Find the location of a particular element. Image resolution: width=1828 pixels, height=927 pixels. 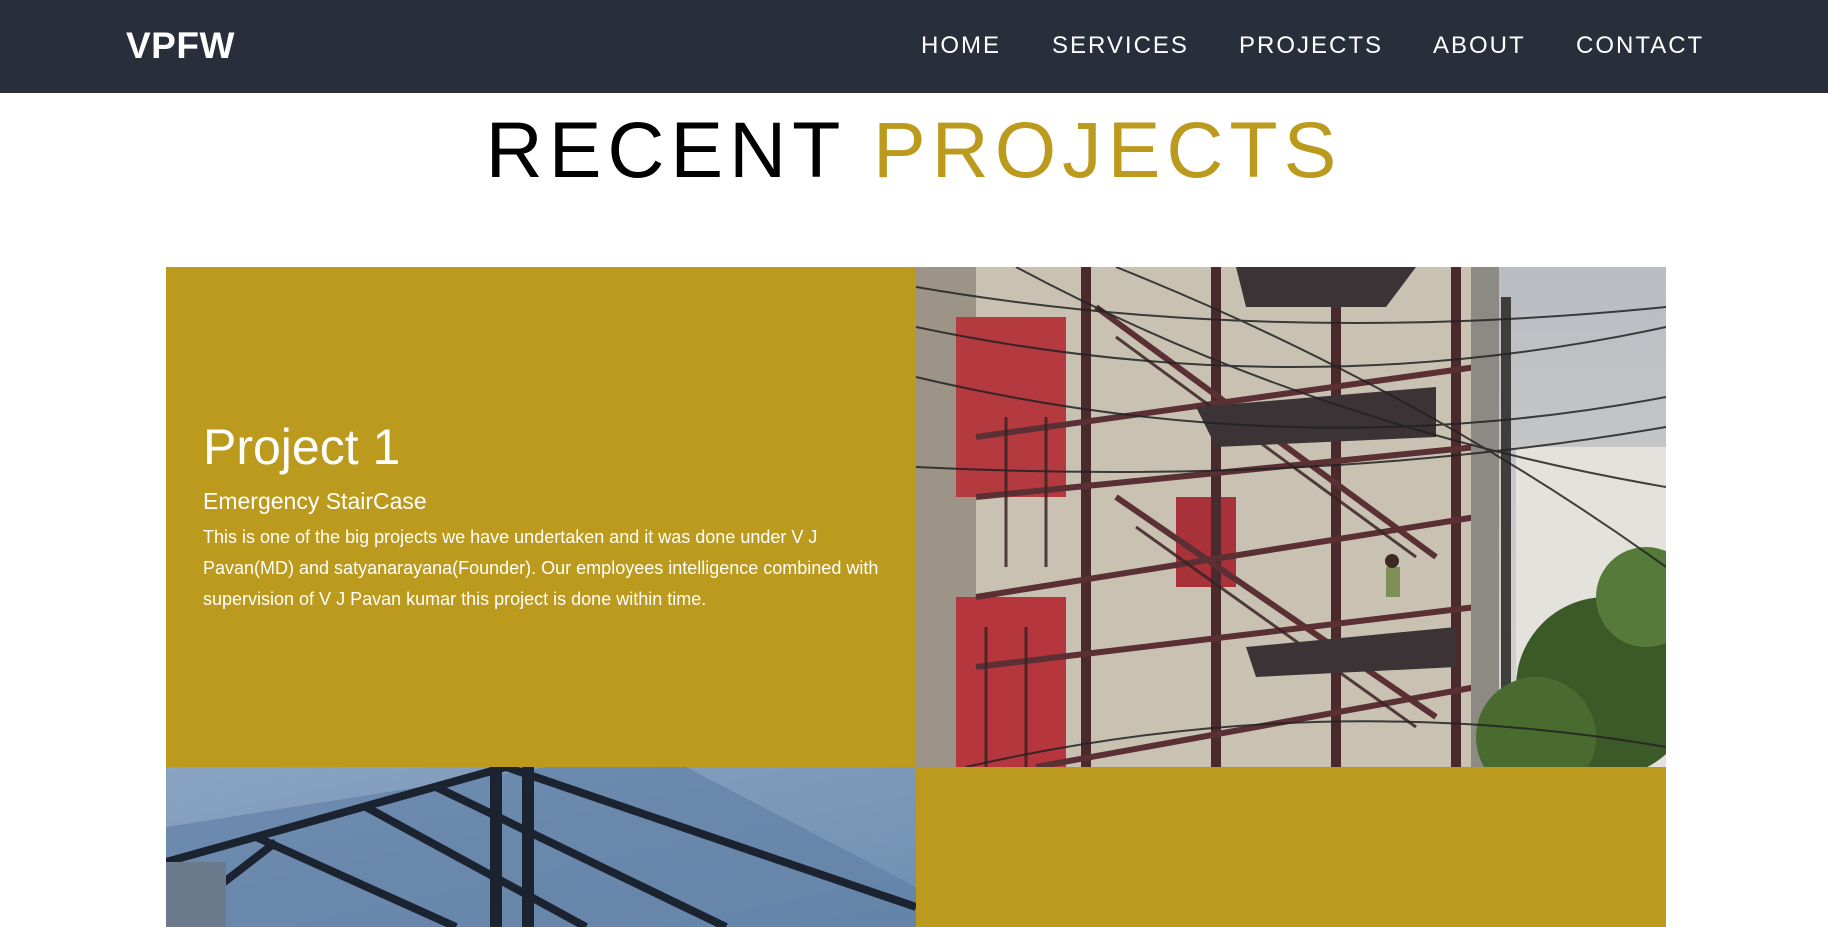

nav-link-services: SERVICES is located at coordinates (1120, 46).